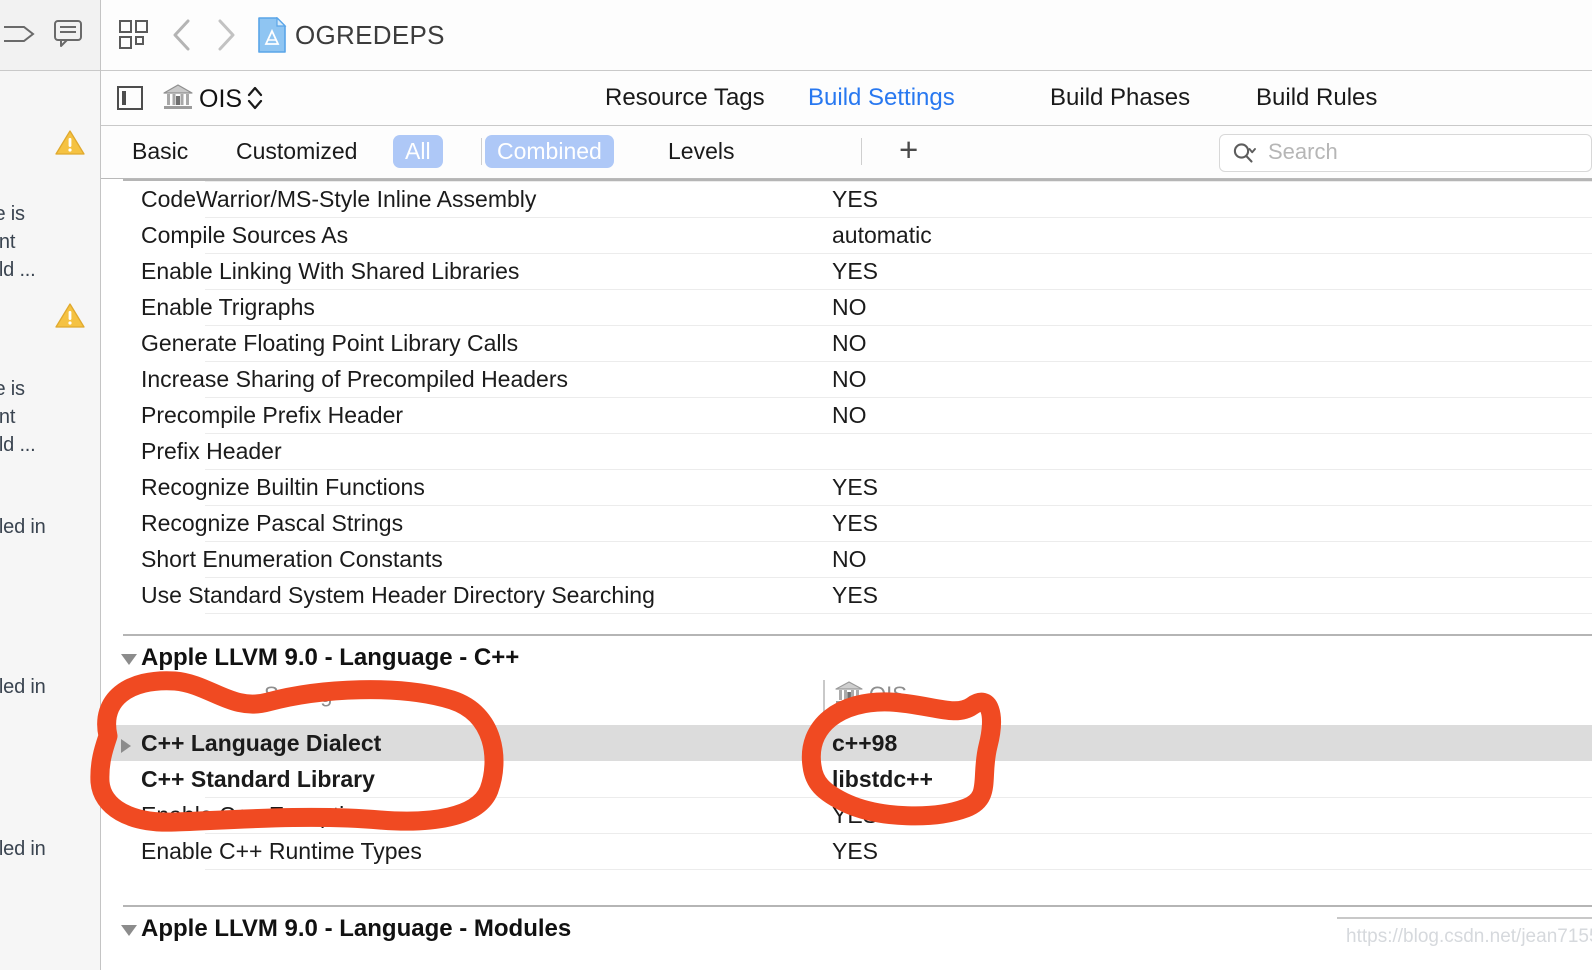 The width and height of the screenshot is (1592, 970). Describe the element at coordinates (220, 99) in the screenshot. I see `target-selector-label: OIS` at that location.